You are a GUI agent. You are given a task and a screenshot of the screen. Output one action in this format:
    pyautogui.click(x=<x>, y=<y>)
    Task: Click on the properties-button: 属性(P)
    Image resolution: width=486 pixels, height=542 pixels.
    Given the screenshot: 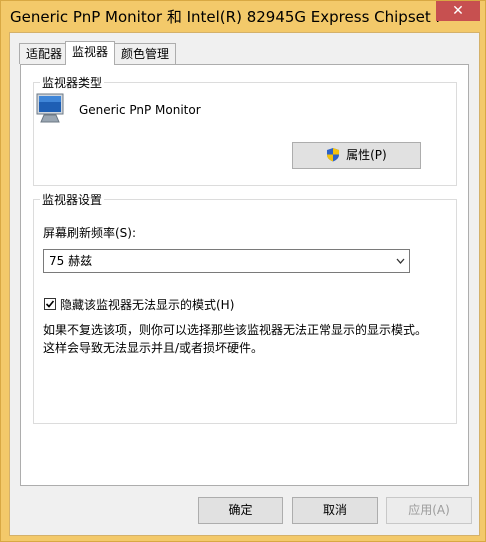 What is the action you would take?
    pyautogui.click(x=356, y=155)
    